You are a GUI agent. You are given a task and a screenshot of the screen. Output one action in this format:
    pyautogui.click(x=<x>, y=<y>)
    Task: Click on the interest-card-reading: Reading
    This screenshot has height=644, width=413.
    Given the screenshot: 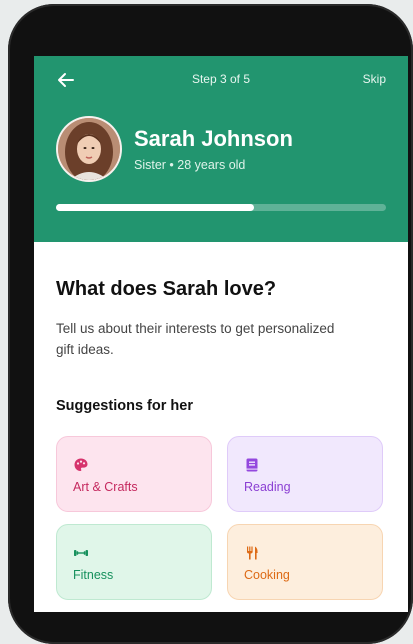 What is the action you would take?
    pyautogui.click(x=305, y=474)
    